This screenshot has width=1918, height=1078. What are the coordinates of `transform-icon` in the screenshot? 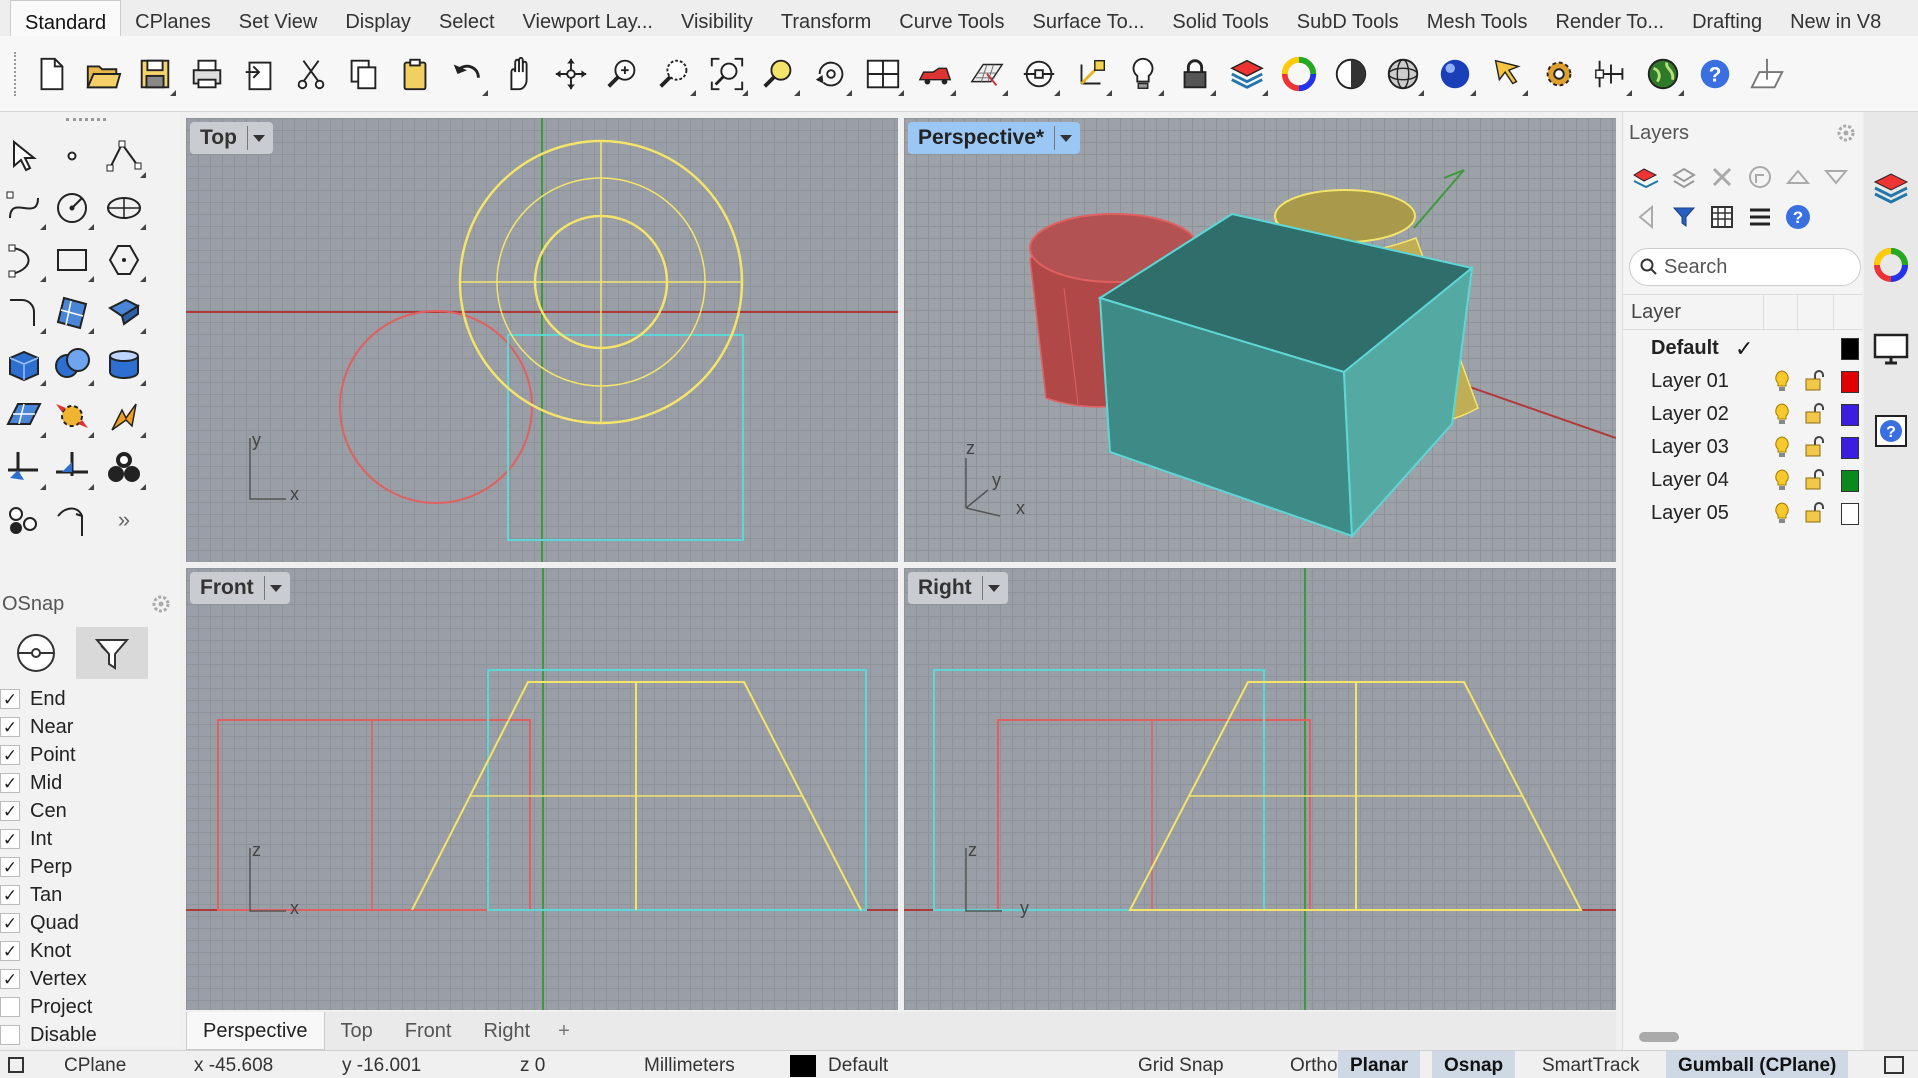 It's located at (72, 416).